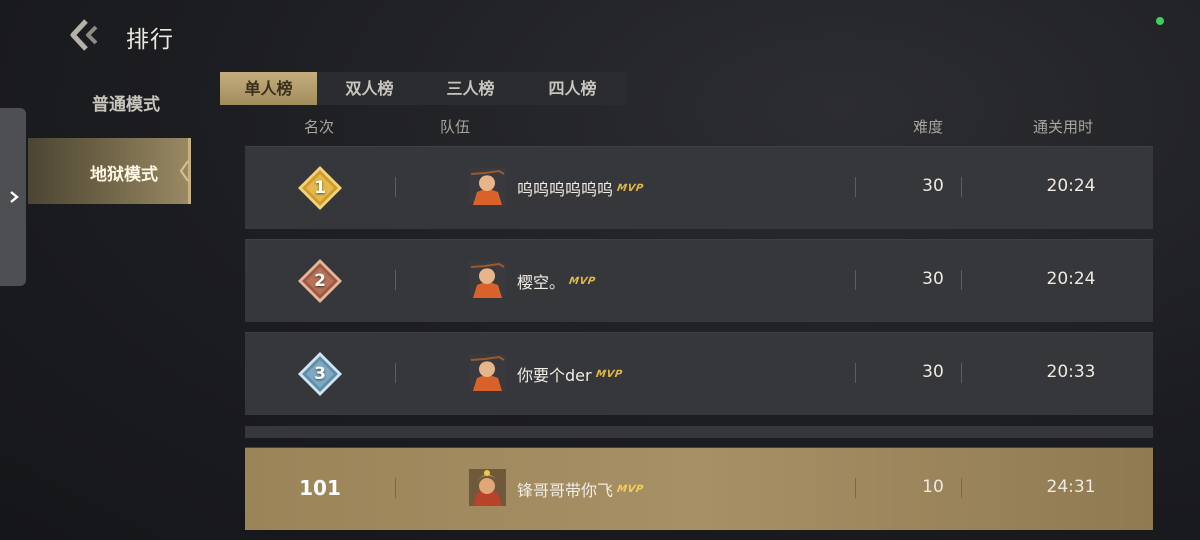 The width and height of the screenshot is (1200, 540). What do you see at coordinates (319, 127) in the screenshot?
I see `column-header-rank: 名次` at bounding box center [319, 127].